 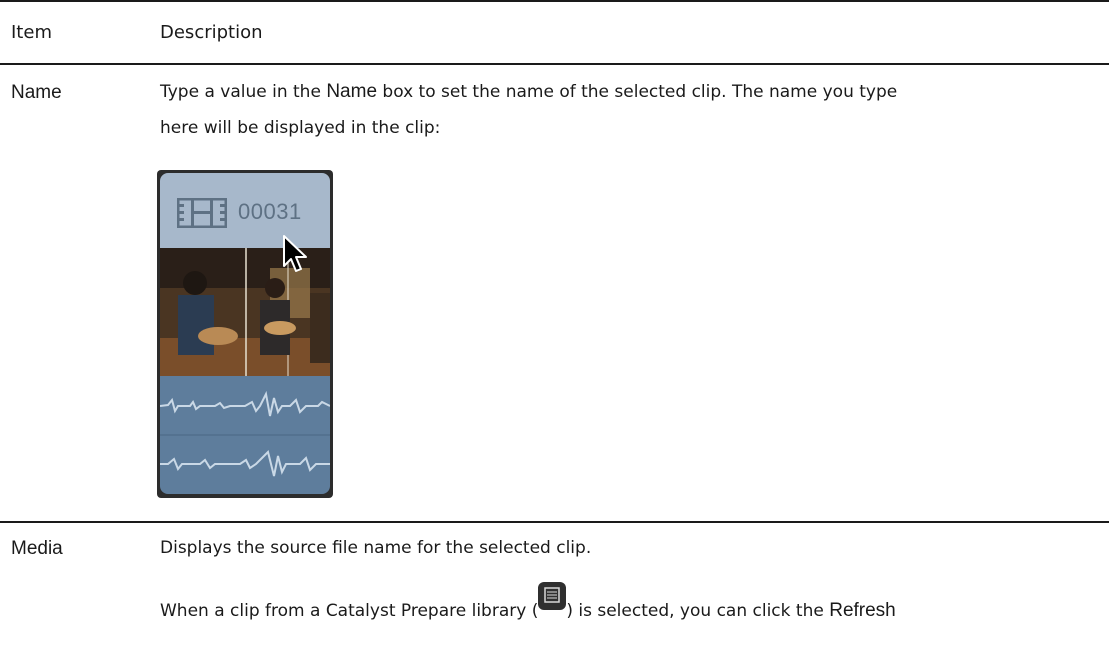 What do you see at coordinates (202, 213) in the screenshot?
I see `film-strip-icon` at bounding box center [202, 213].